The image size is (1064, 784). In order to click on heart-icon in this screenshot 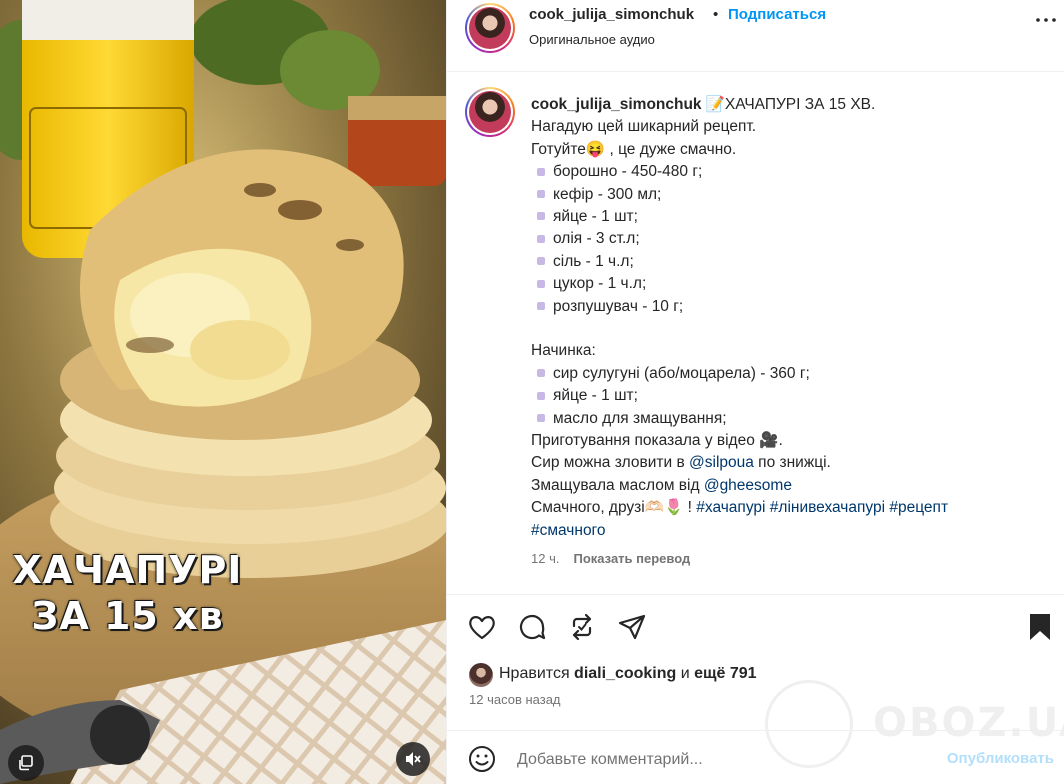, I will do `click(482, 627)`.